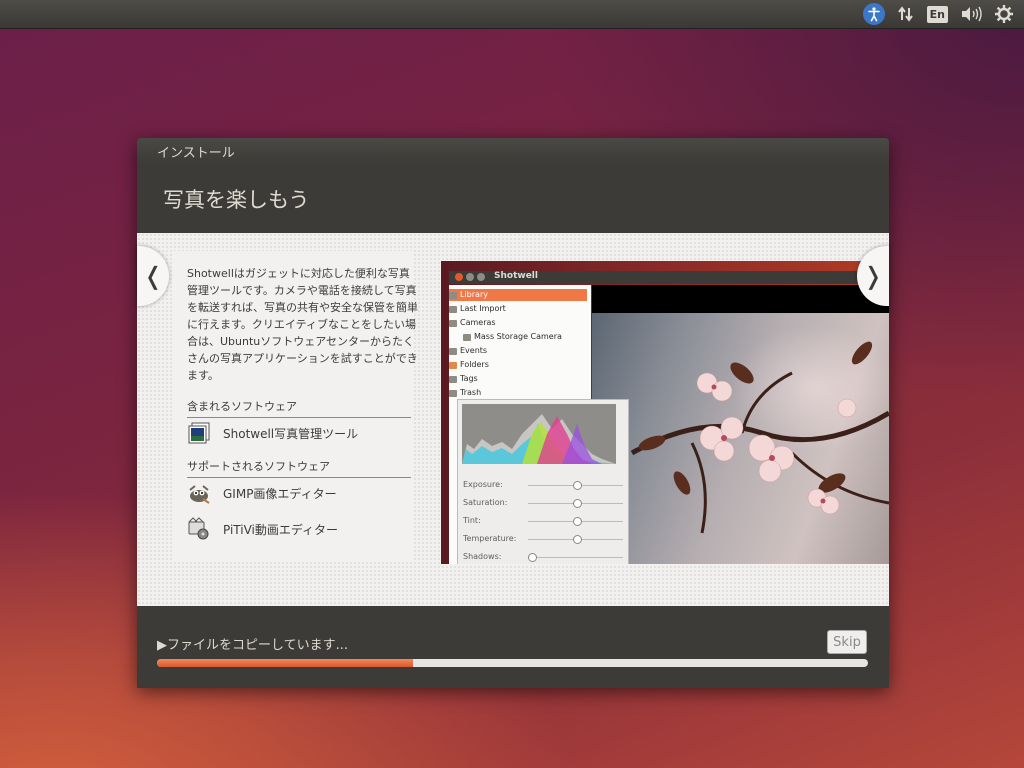 This screenshot has width=1024, height=768. Describe the element at coordinates (1004, 14) in the screenshot. I see `settings-gear-icon` at that location.